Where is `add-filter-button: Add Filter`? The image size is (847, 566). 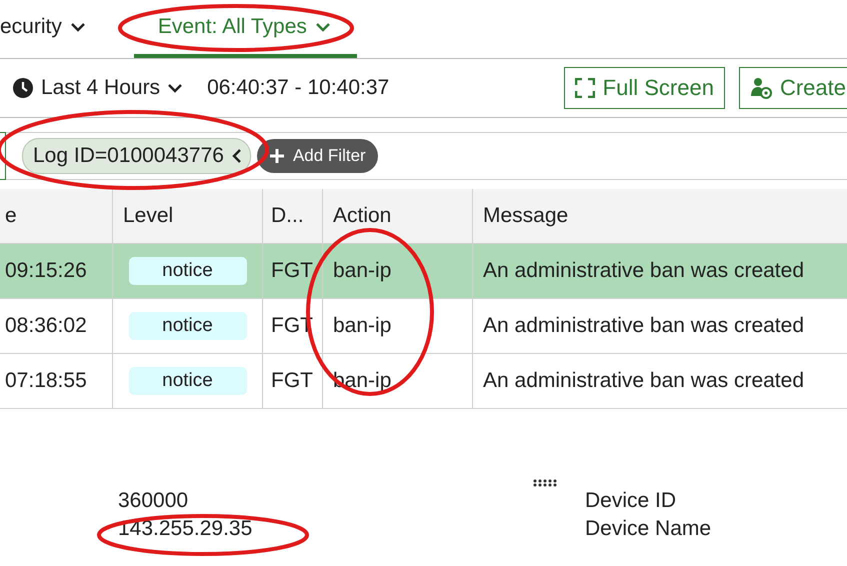
add-filter-button: Add Filter is located at coordinates (317, 156).